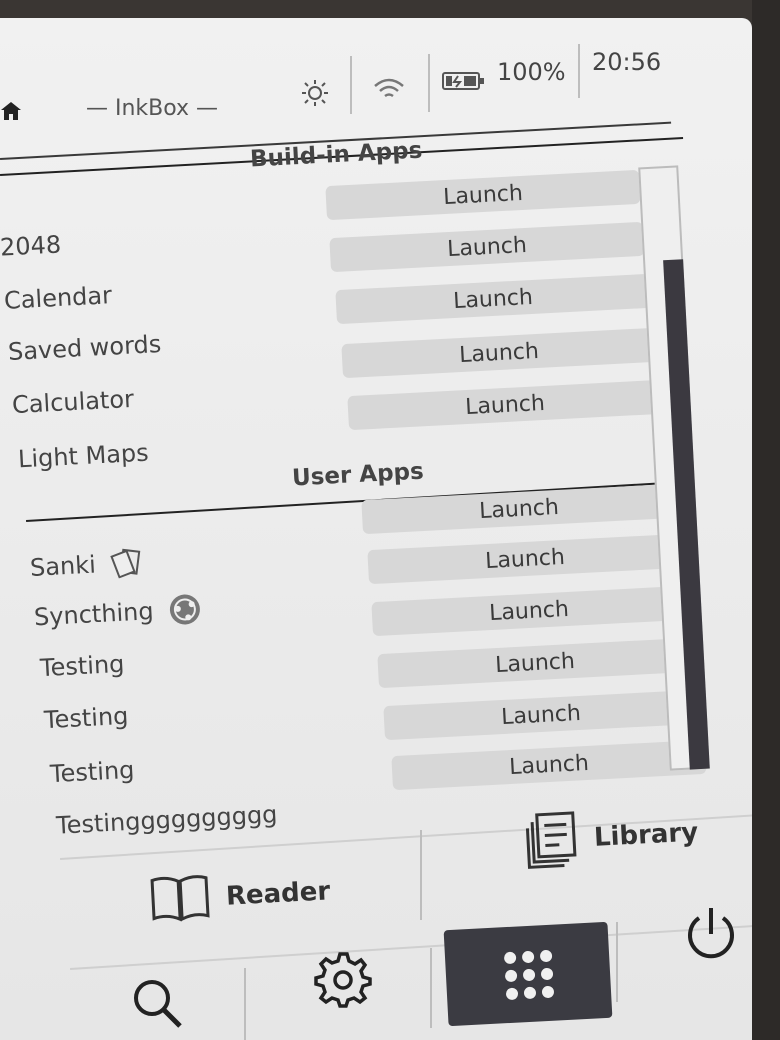  I want to click on app-label-sanki: Sanki, so click(86, 565).